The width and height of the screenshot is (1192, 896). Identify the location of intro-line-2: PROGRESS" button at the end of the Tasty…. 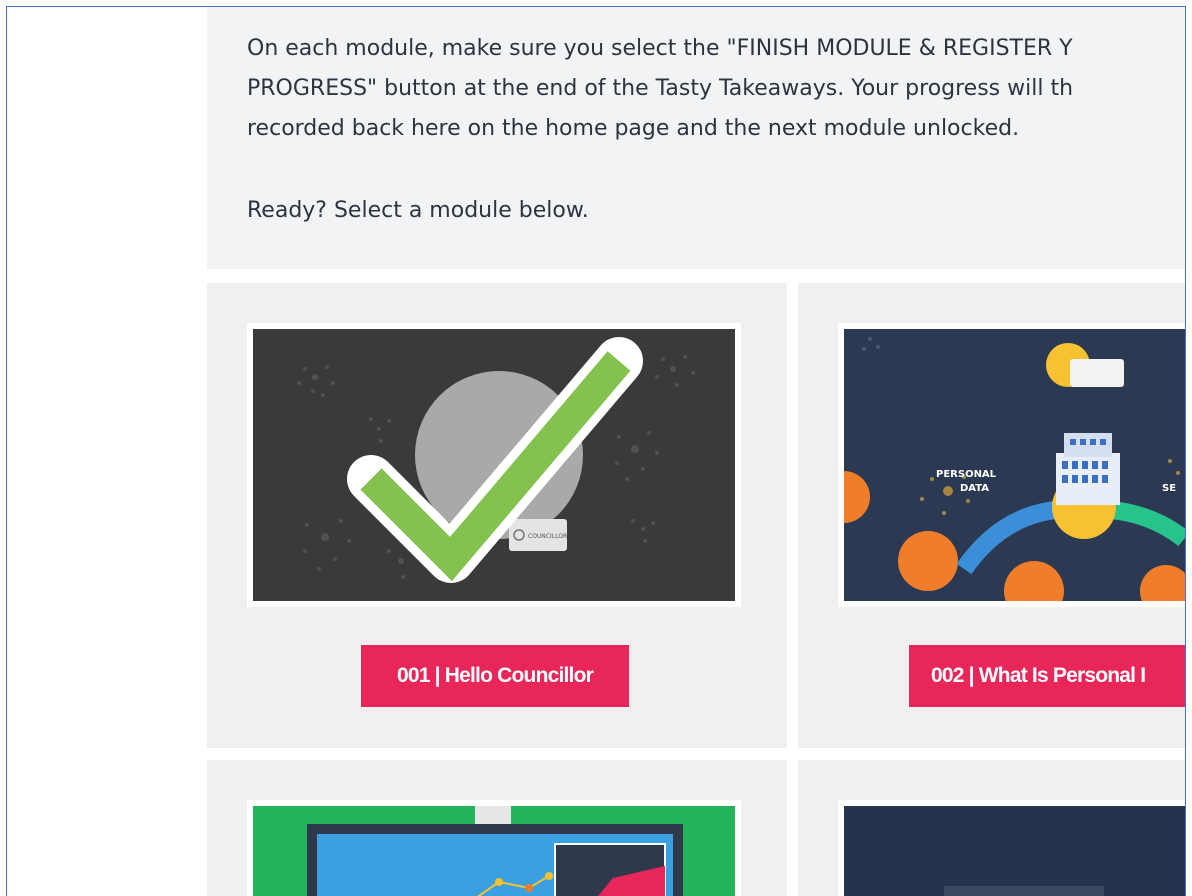
(660, 88).